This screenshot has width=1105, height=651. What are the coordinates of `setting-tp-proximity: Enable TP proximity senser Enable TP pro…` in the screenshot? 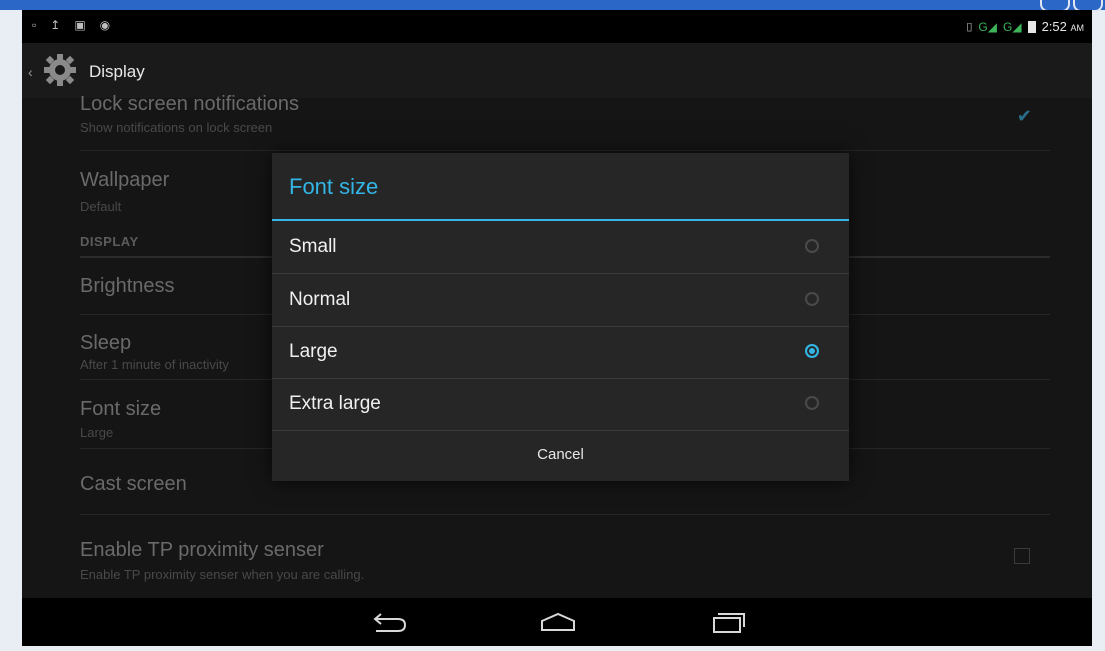 It's located at (565, 556).